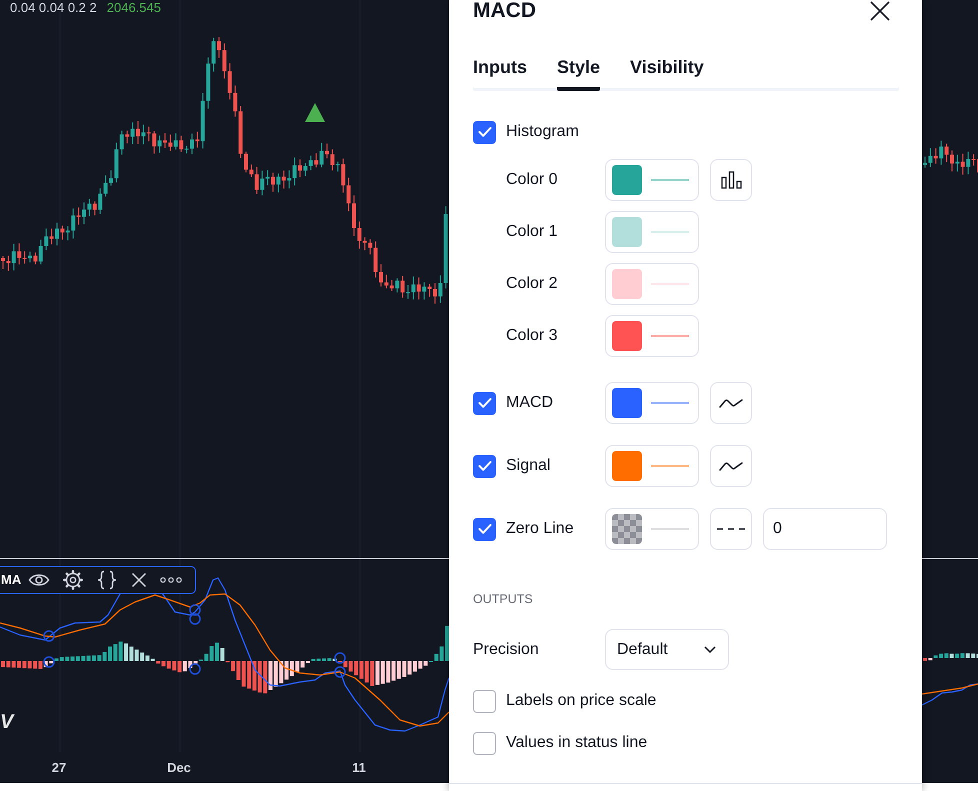  Describe the element at coordinates (731, 529) in the screenshot. I see `dashed-line-icon` at that location.